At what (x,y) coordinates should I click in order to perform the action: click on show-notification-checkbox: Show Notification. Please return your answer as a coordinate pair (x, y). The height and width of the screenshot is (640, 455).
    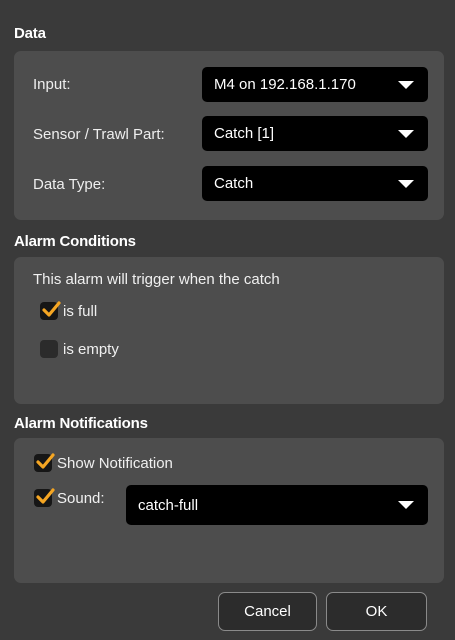
    Looking at the image, I should click on (103, 462).